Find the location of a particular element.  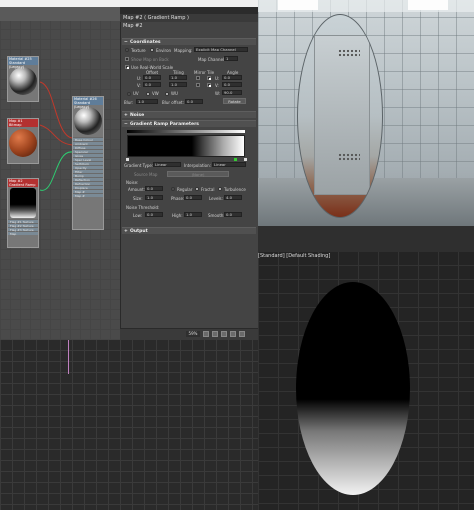

pan-icon is located at coordinates (215, 334).